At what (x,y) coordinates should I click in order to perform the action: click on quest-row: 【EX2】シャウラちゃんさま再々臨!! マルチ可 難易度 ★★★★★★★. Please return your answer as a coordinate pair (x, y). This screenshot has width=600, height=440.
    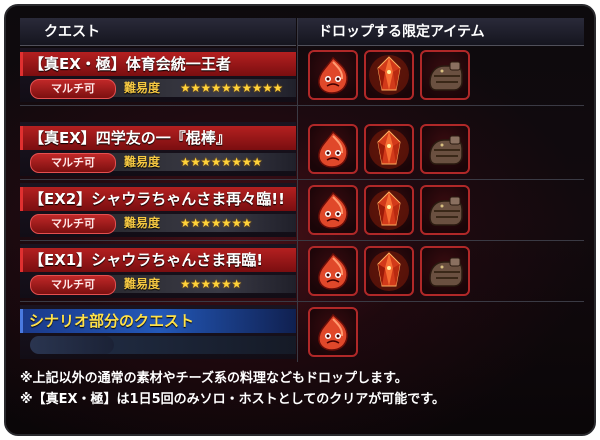
    Looking at the image, I should click on (158, 210).